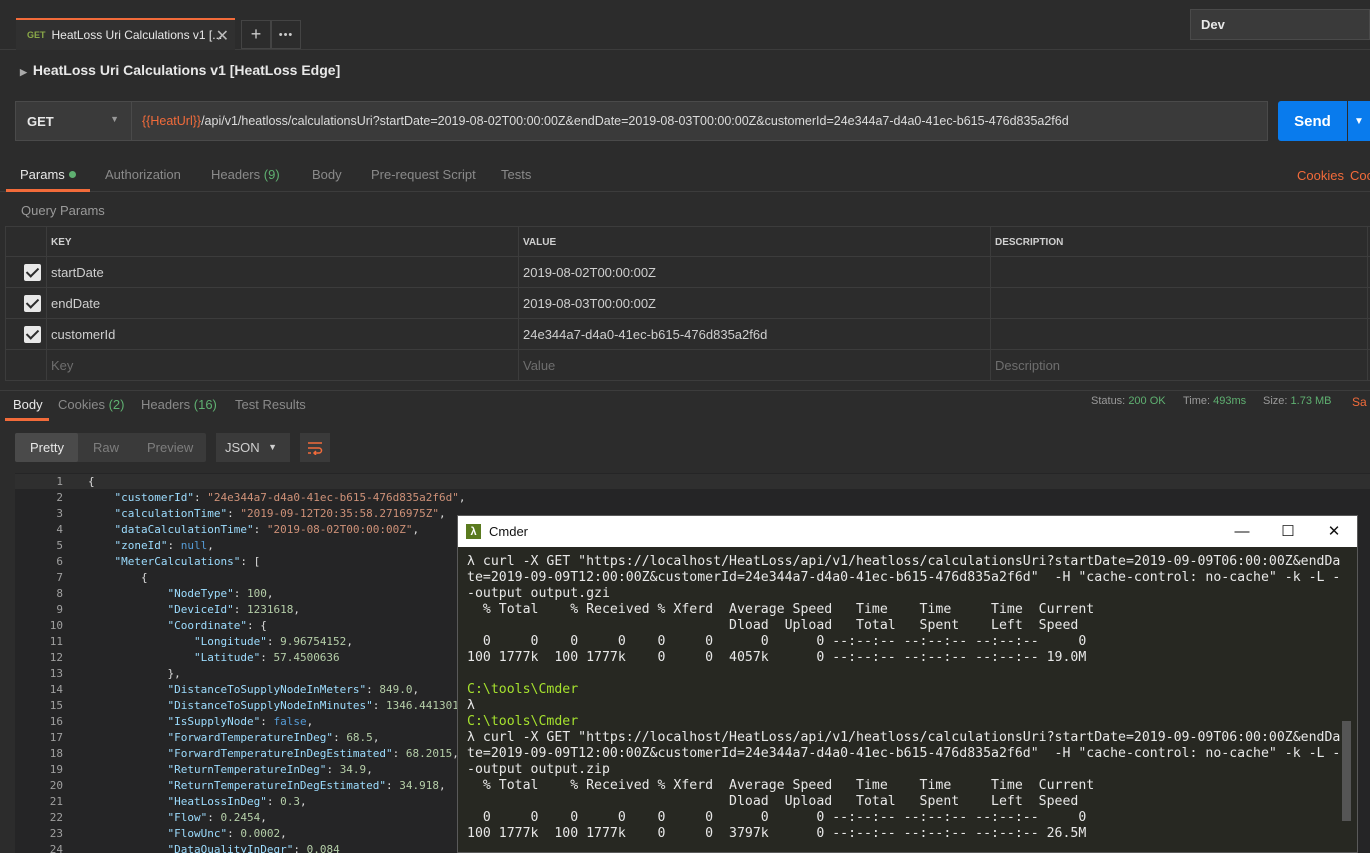 The image size is (1370, 853). I want to click on line-number: 20, so click(56, 785).